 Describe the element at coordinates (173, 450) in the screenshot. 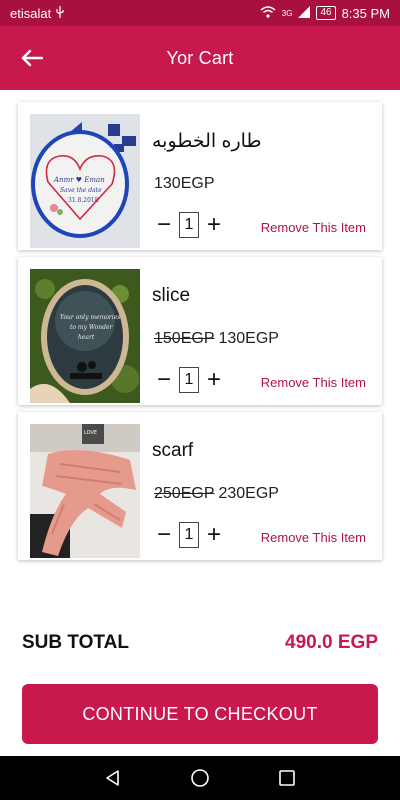

I see `product-name: scarf` at that location.